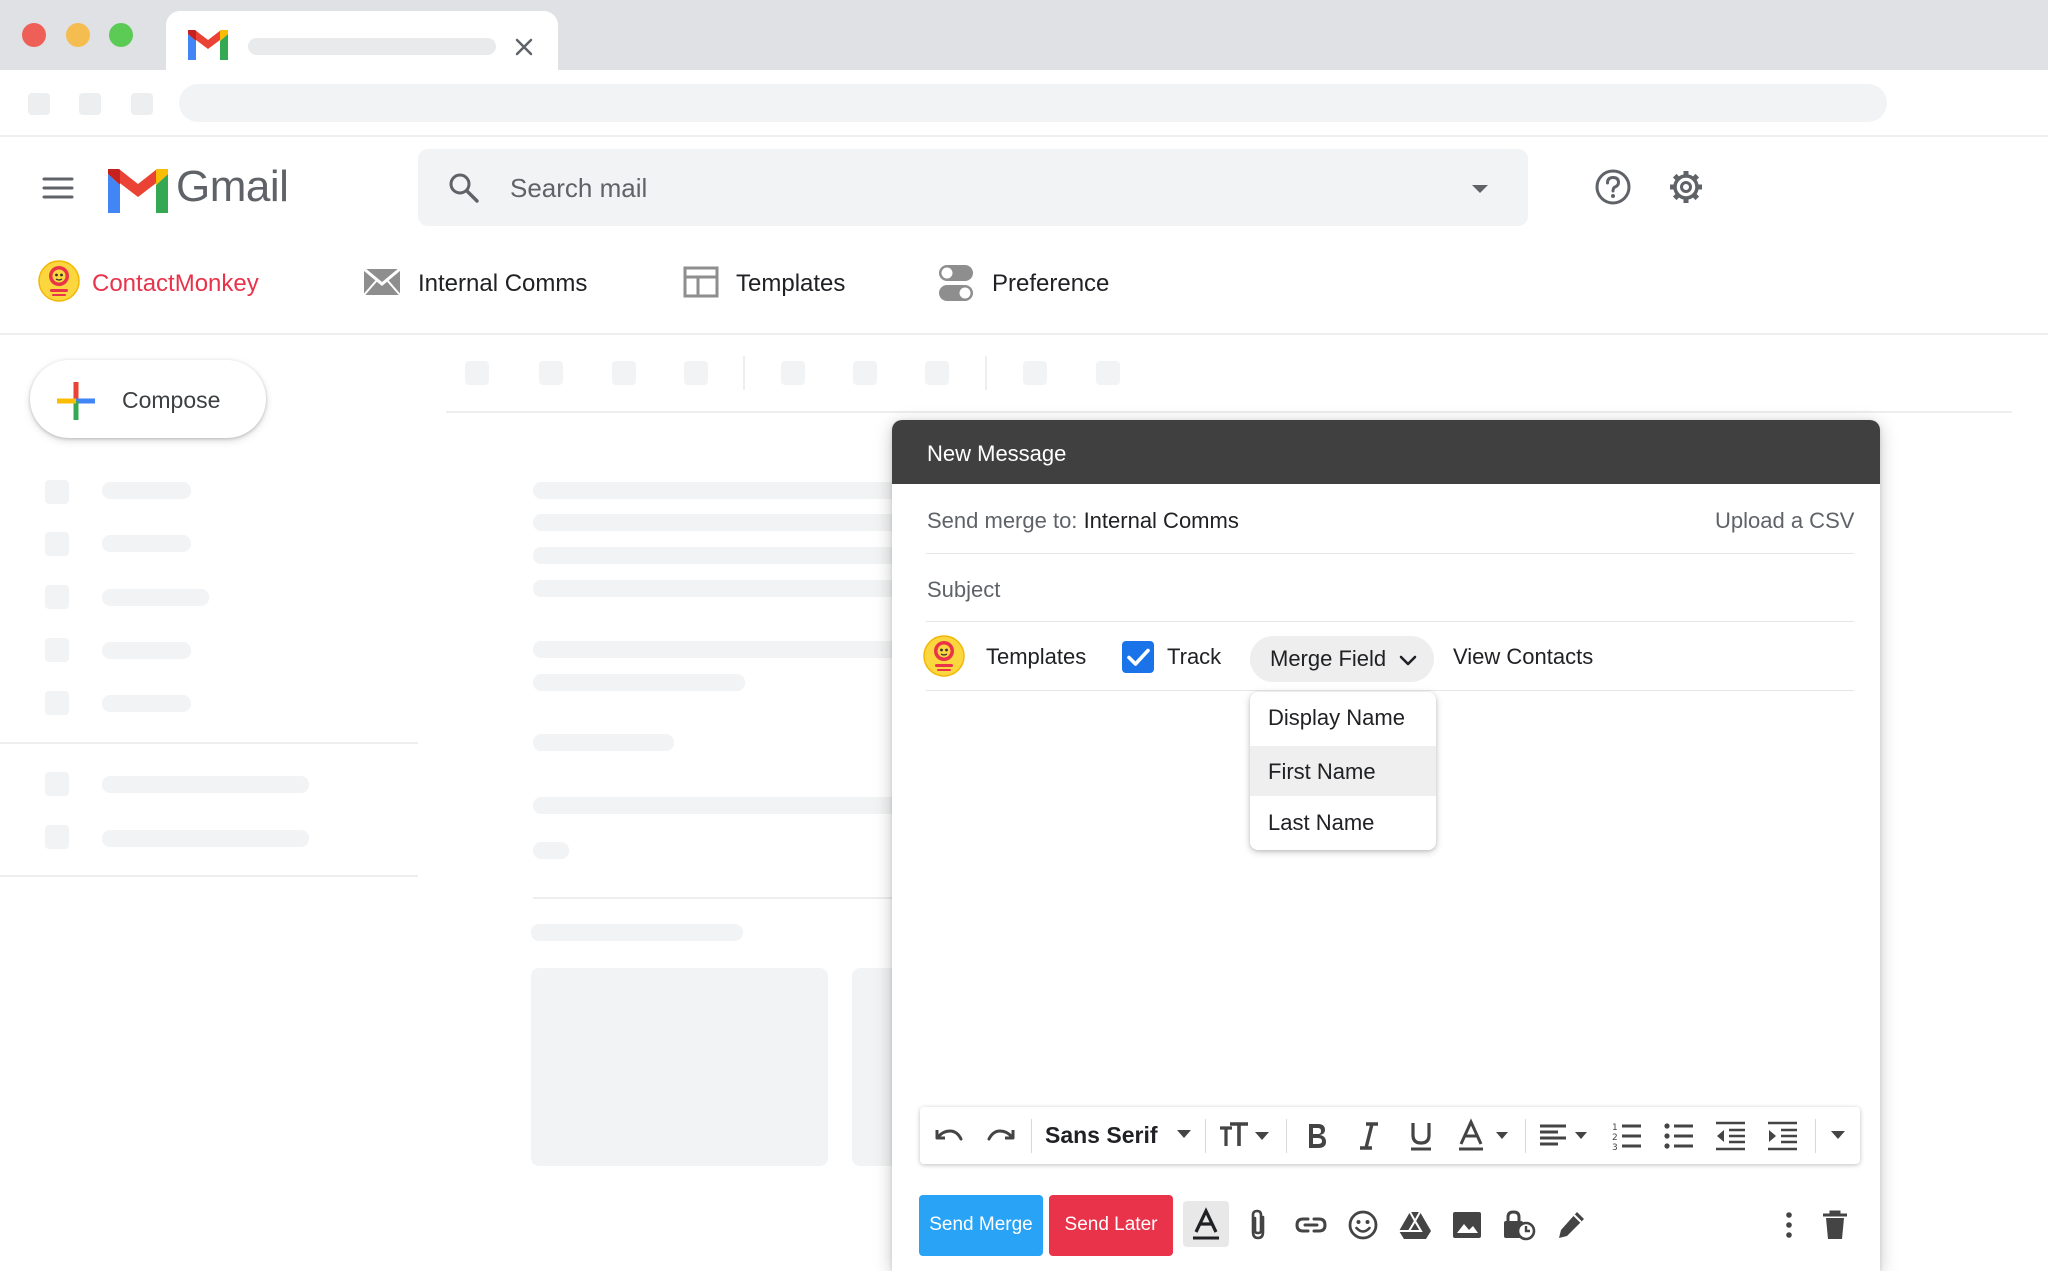  Describe the element at coordinates (1571, 1225) in the screenshot. I see `signature-pen-icon` at that location.